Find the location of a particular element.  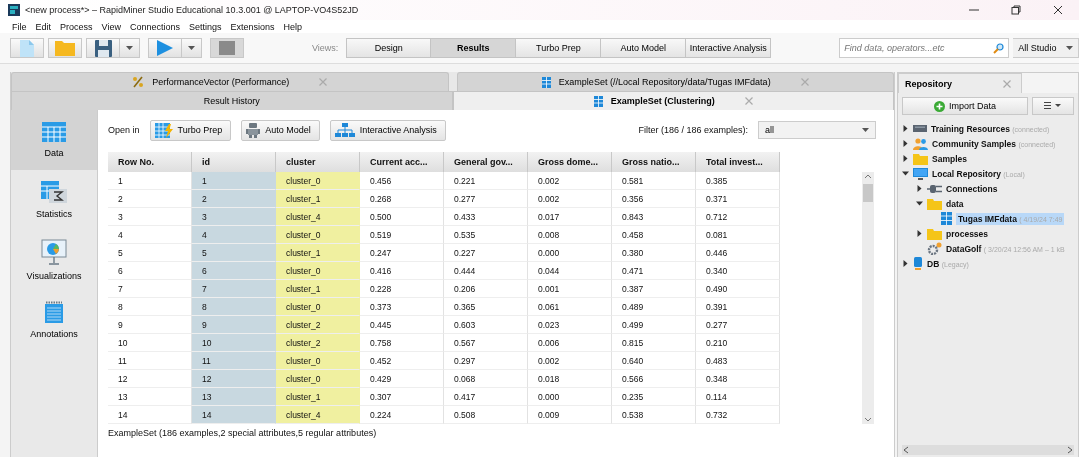

table-cell: 0.385 is located at coordinates (738, 181).